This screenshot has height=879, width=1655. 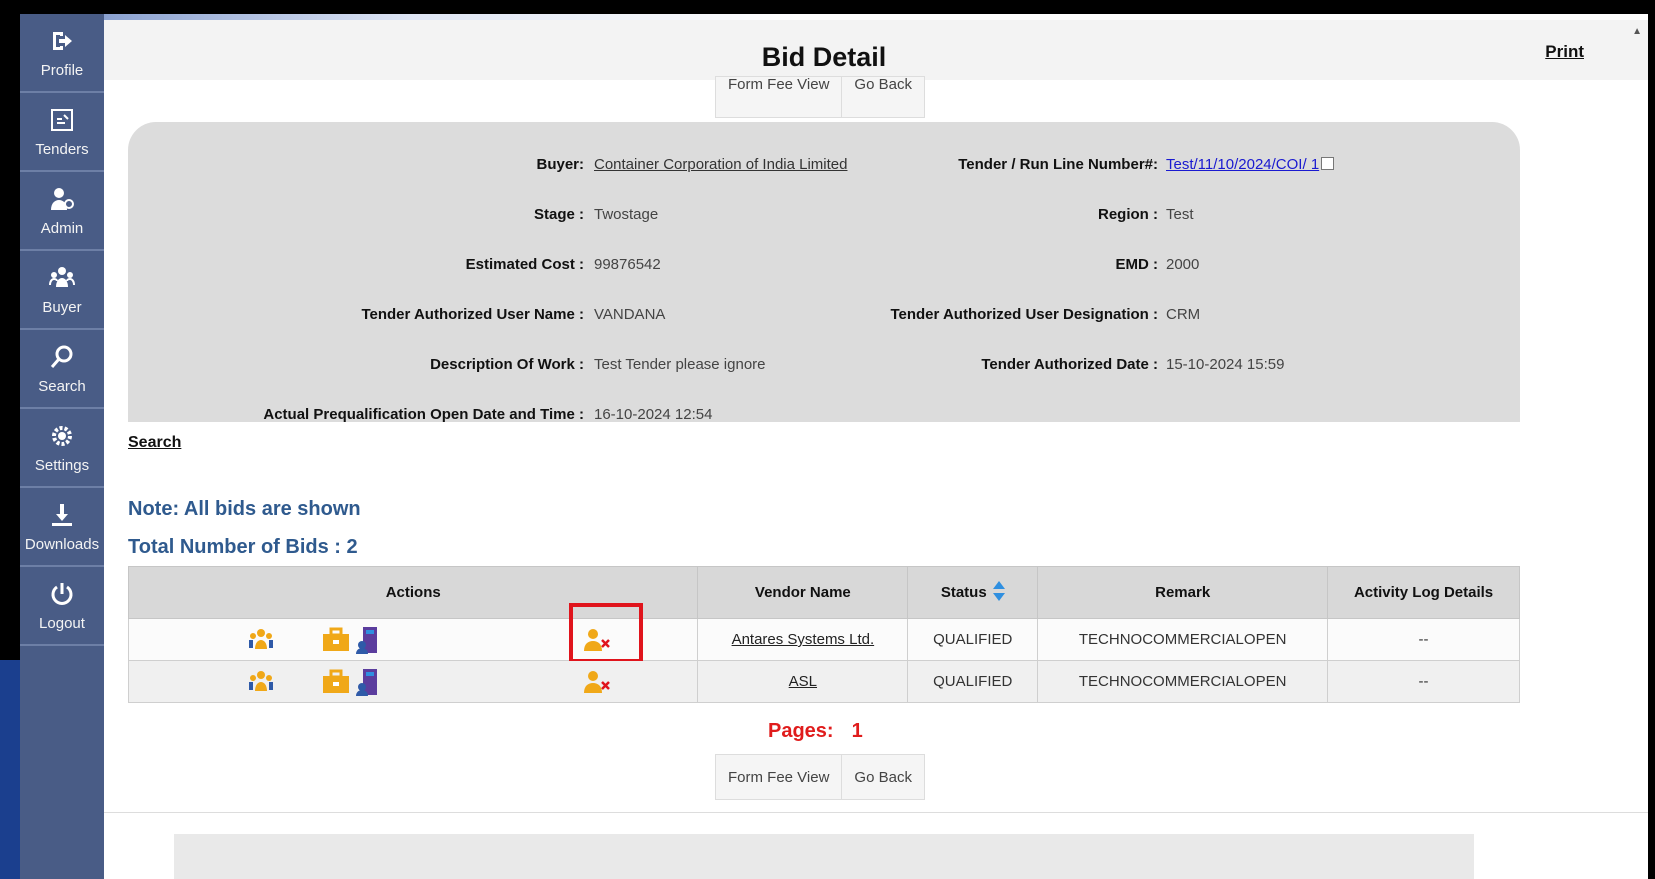 I want to click on table-row: ASL QUALIFIED TECHNOCOMMERCIALOPEN --, so click(x=823, y=681).